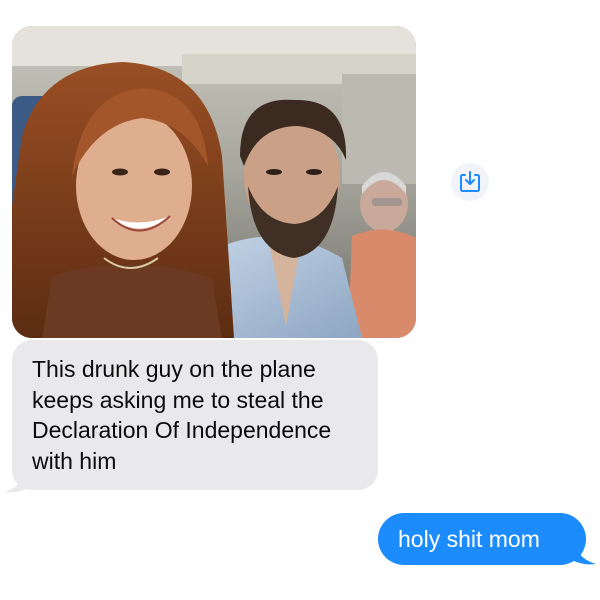 Image resolution: width=600 pixels, height=600 pixels. What do you see at coordinates (174, 369) in the screenshot?
I see `message-line: This drunk guy on the plane` at bounding box center [174, 369].